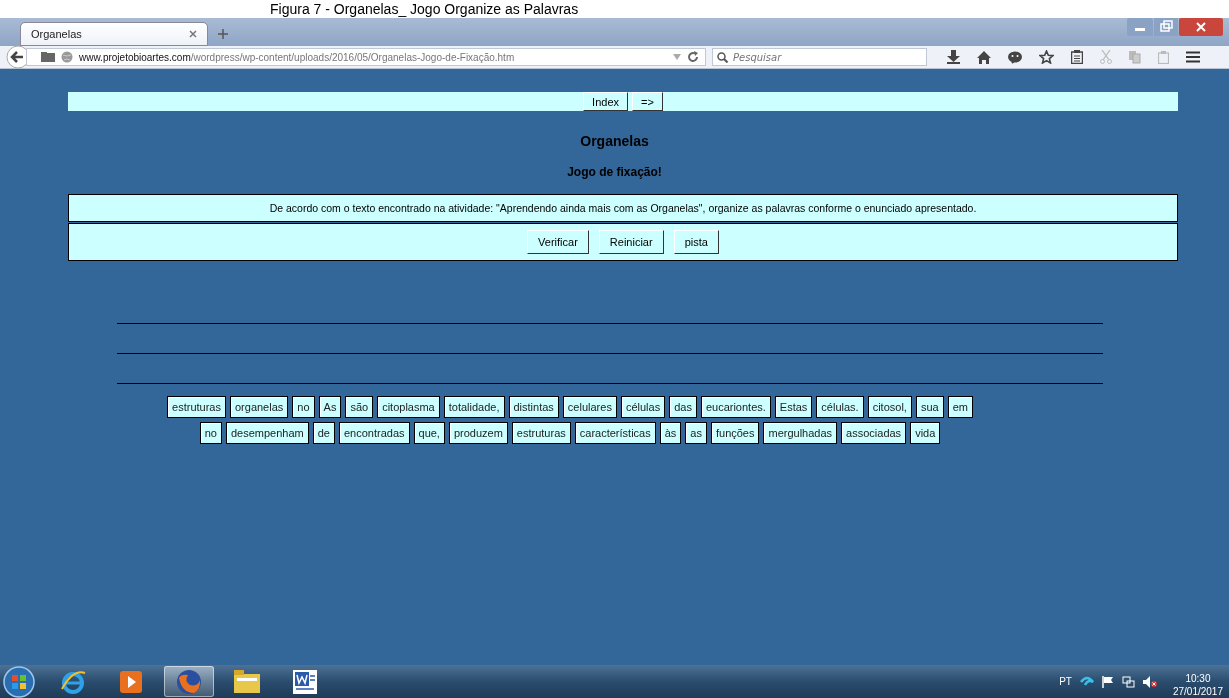  Describe the element at coordinates (223, 34) in the screenshot. I see `new-tab-icon` at that location.